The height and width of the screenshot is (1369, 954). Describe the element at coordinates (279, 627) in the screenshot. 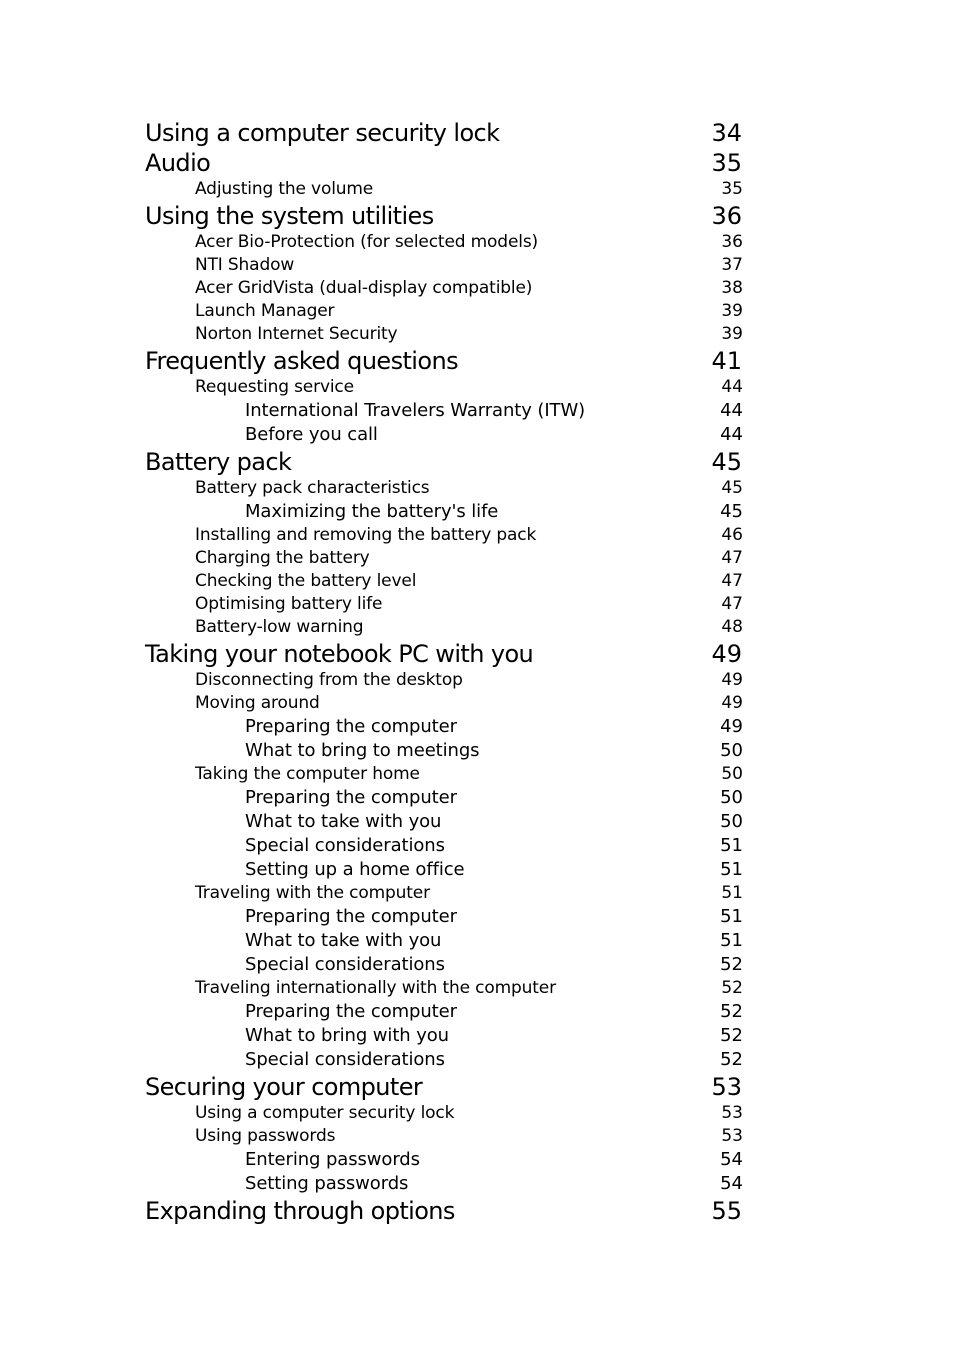

I see `toc-entry-title: Battery-low warning` at that location.